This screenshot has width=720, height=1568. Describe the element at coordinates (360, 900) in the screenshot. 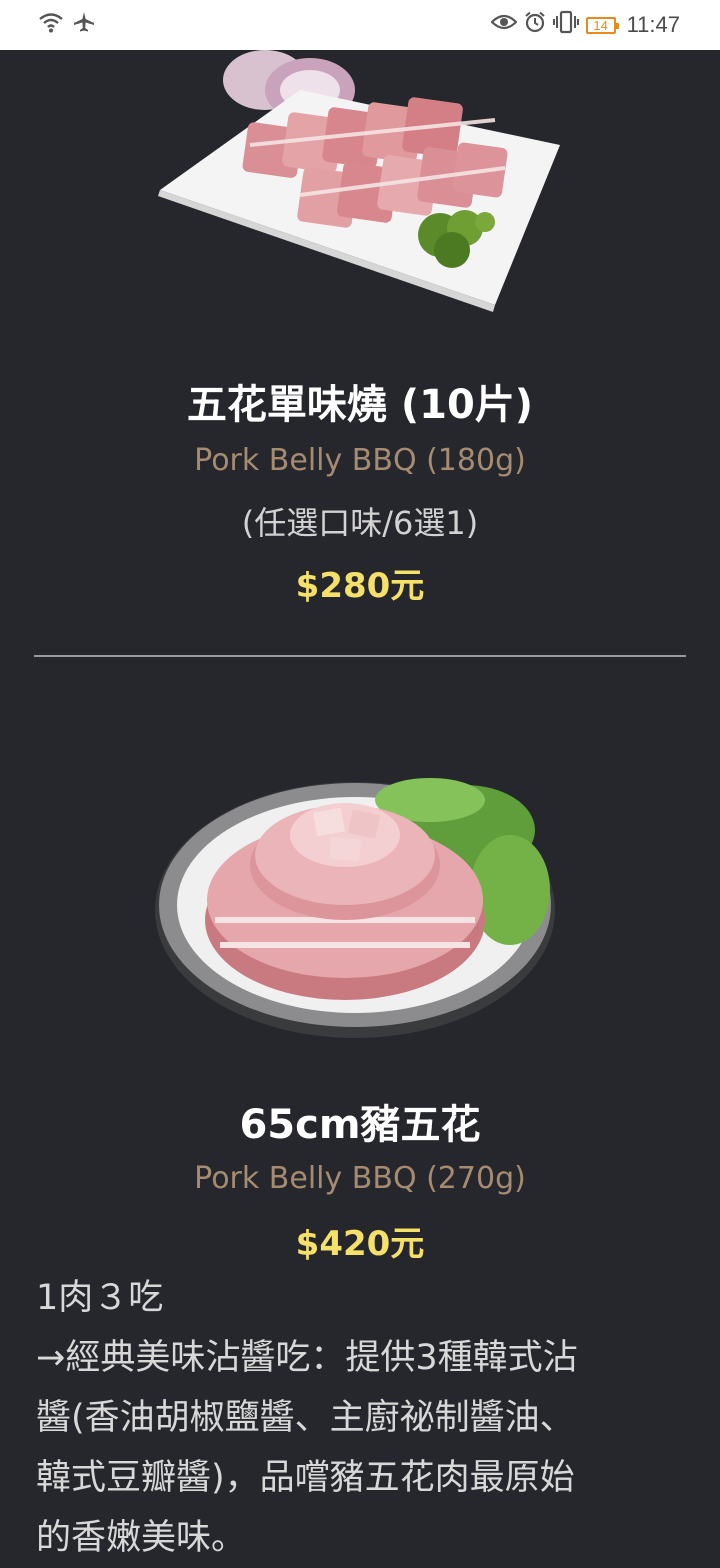

I see `pork-belly-spiral-image` at that location.